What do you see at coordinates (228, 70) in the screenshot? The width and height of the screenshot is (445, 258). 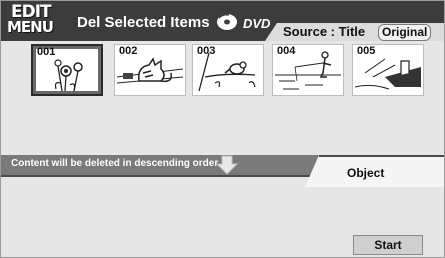 I see `thumbnail-item: 003` at bounding box center [228, 70].